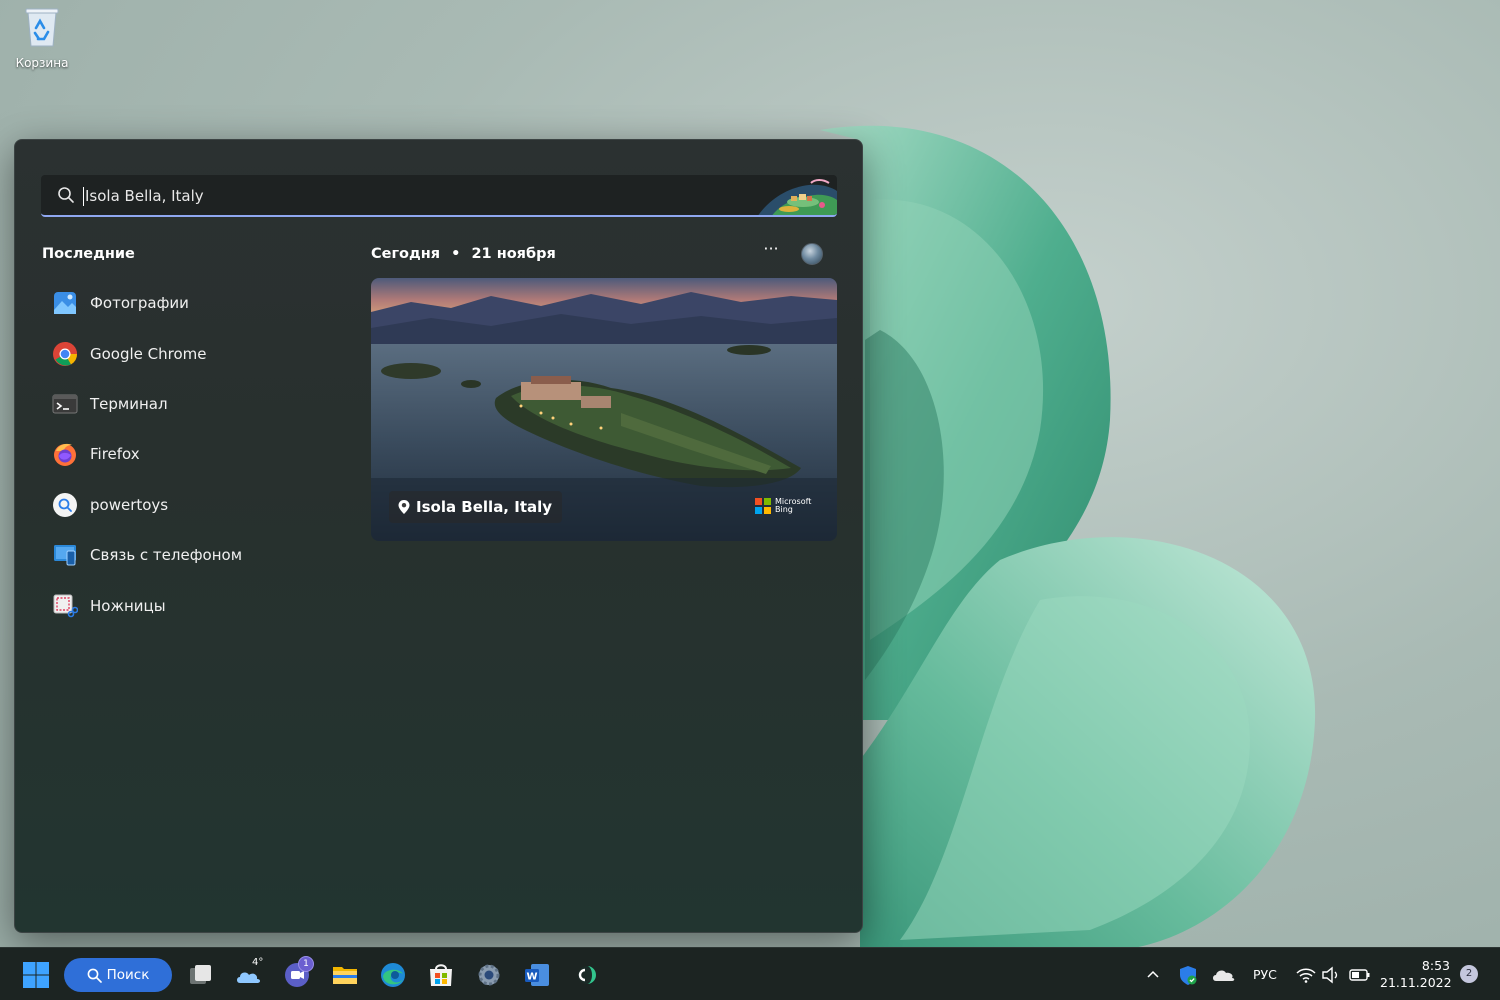 The width and height of the screenshot is (1500, 1000). What do you see at coordinates (128, 975) in the screenshot?
I see `taskbar-search-label: Поиск` at bounding box center [128, 975].